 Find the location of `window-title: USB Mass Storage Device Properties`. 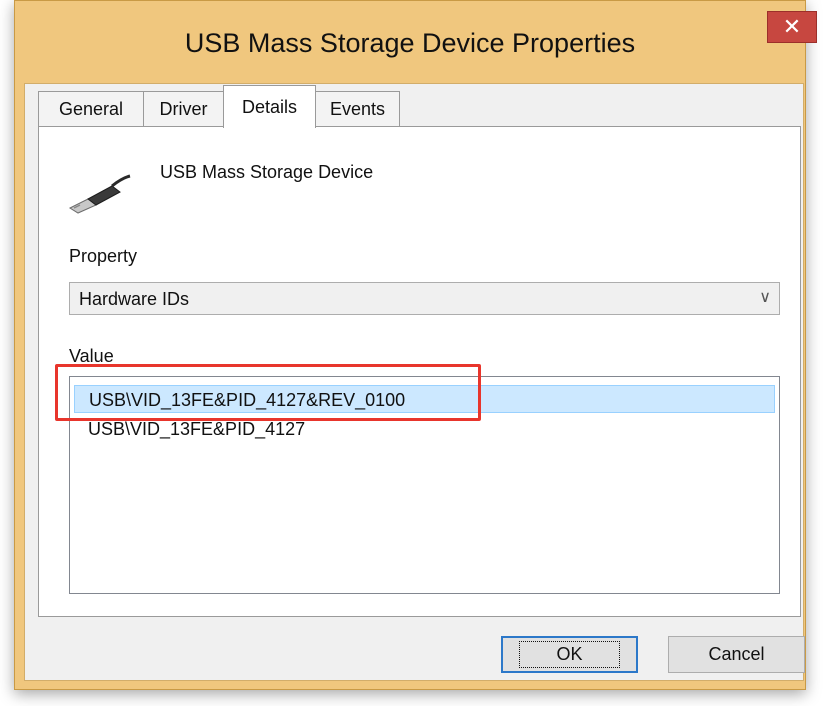

window-title: USB Mass Storage Device Properties is located at coordinates (410, 43).